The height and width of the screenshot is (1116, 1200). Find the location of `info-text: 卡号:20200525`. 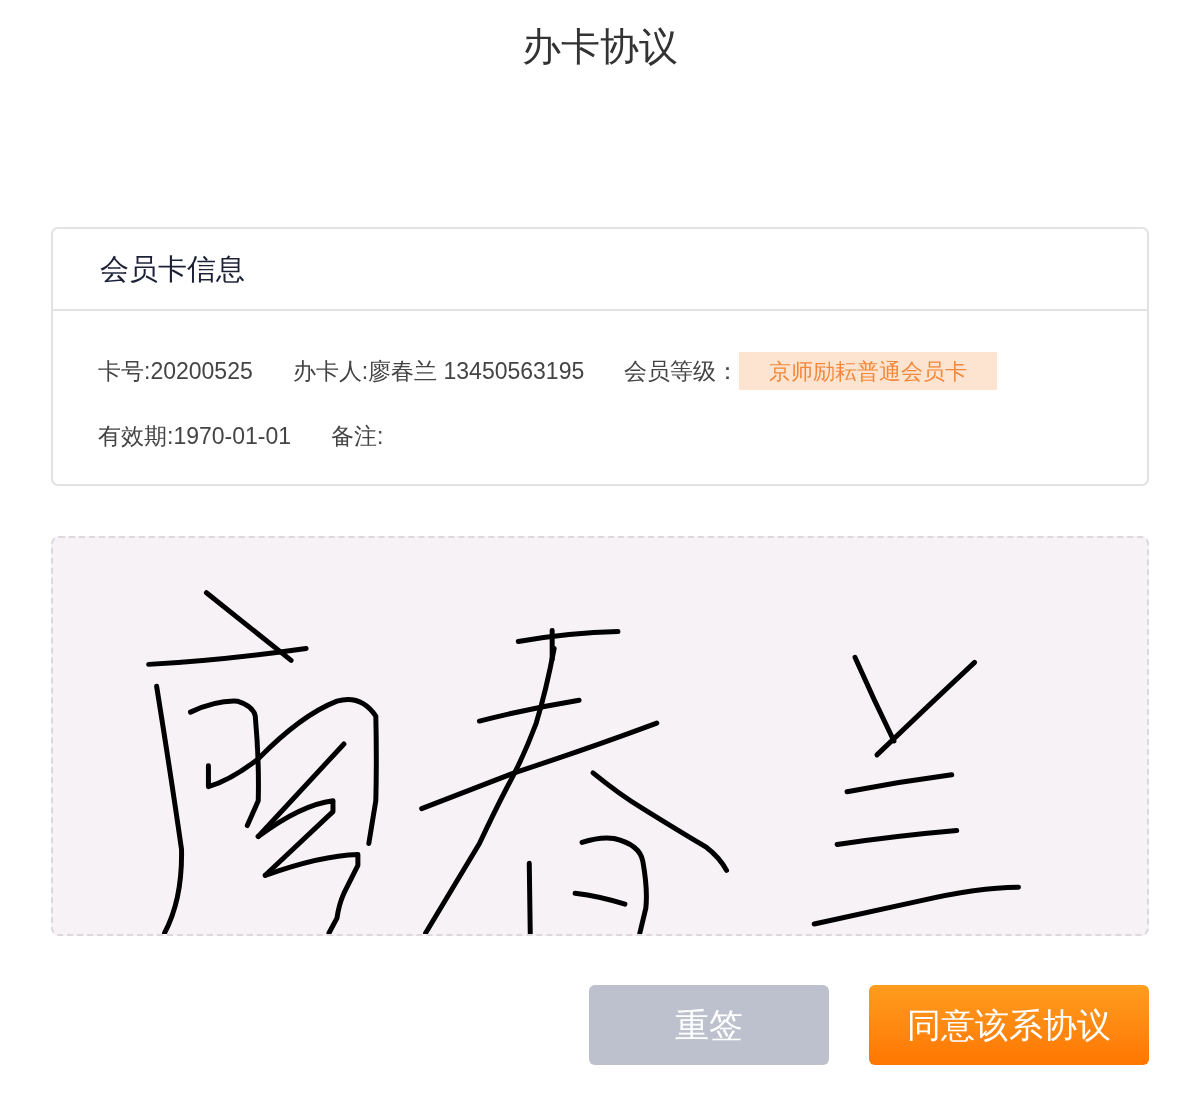

info-text: 卡号:20200525 is located at coordinates (175, 371).